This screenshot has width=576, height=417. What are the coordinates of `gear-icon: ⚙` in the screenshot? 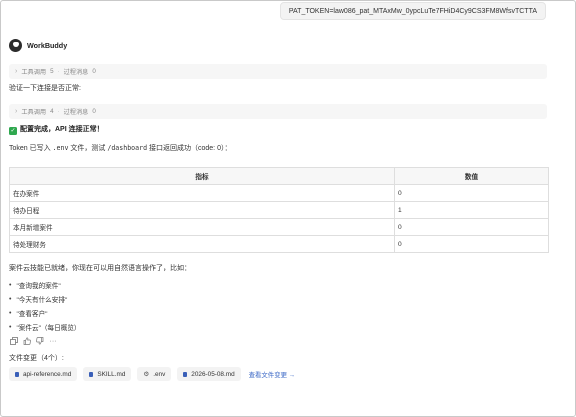 It's located at (146, 374).